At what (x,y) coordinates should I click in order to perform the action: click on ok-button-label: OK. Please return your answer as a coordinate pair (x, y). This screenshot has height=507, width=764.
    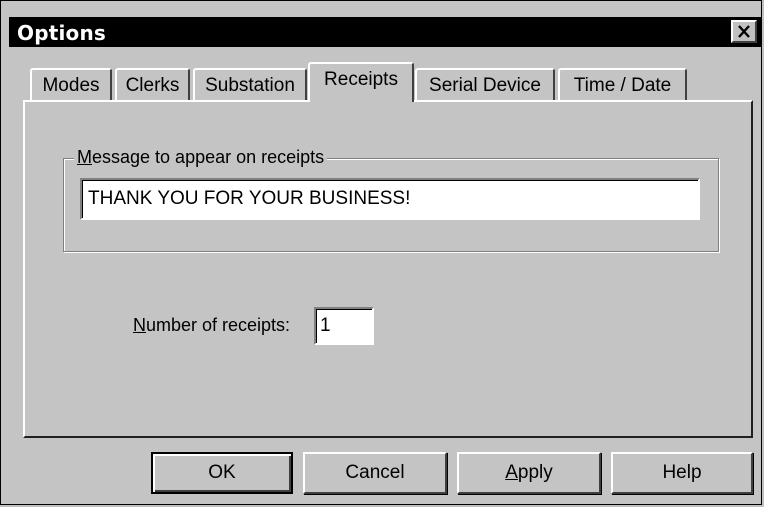
    Looking at the image, I should click on (222, 472).